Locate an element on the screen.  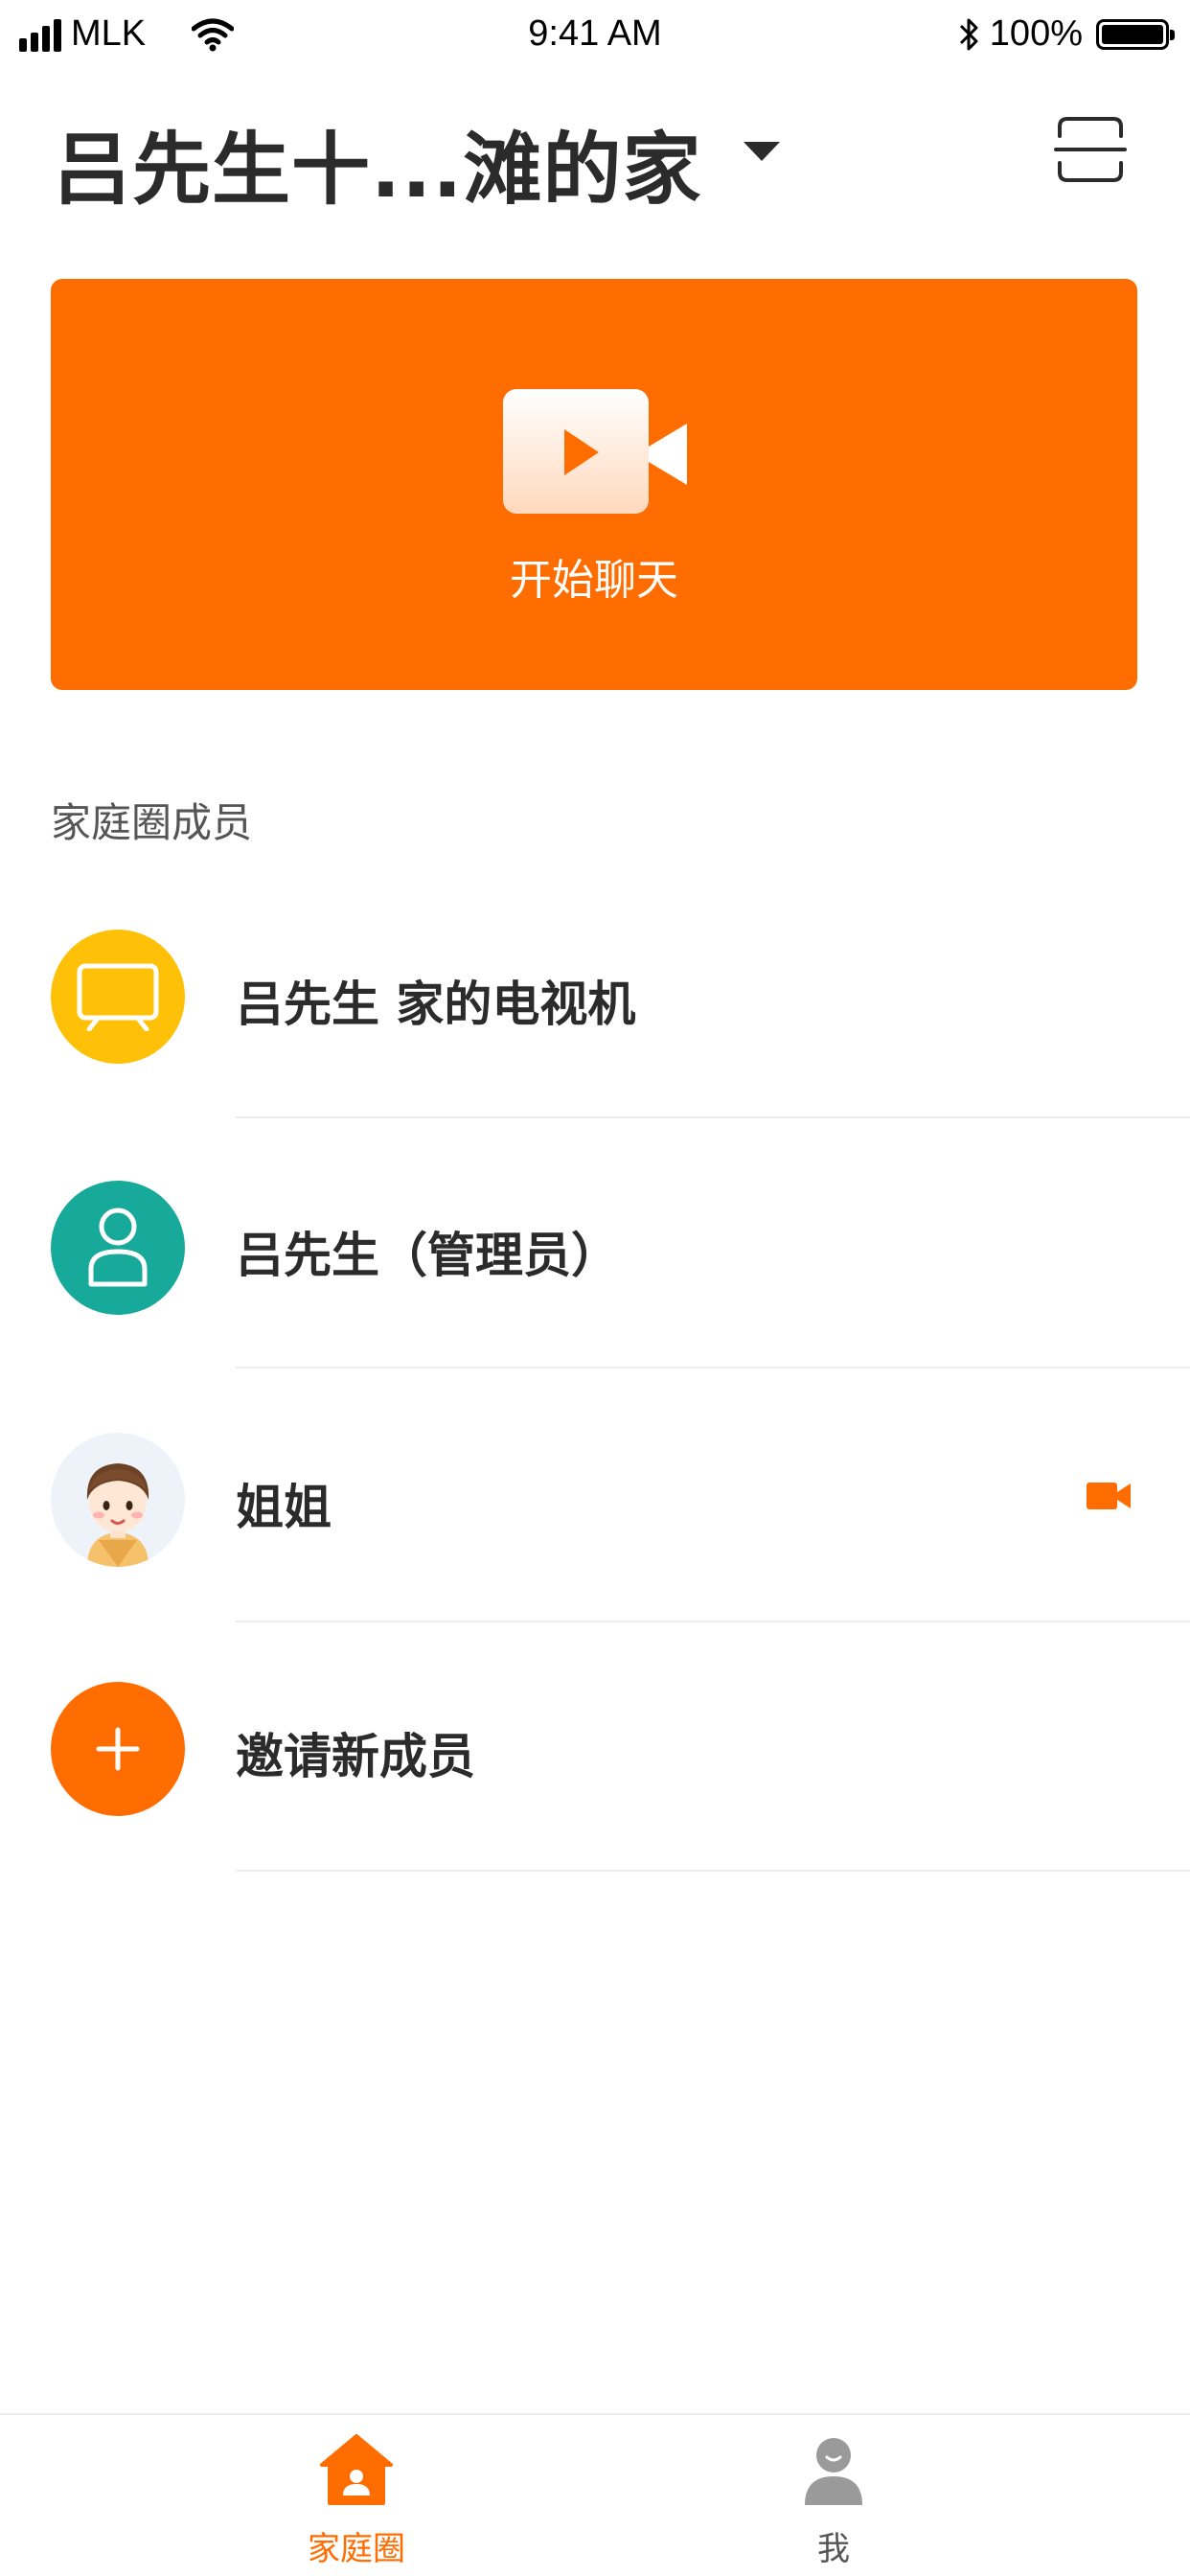
family-title: 吕先生十...滩的家 is located at coordinates (377, 162).